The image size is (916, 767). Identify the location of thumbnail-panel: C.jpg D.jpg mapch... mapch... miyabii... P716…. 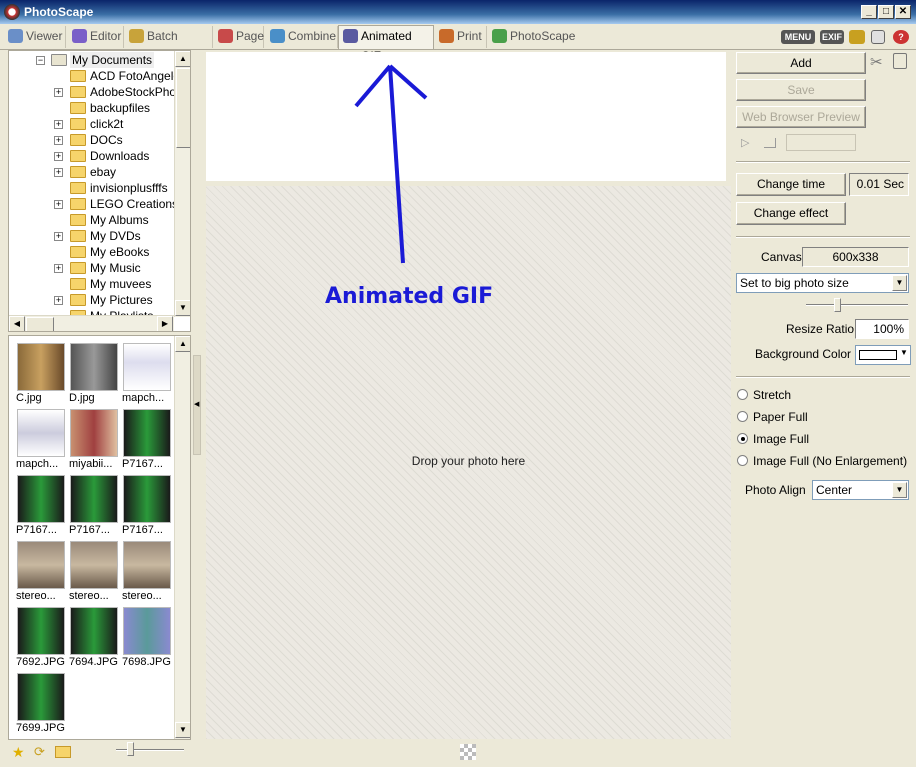
(99, 537).